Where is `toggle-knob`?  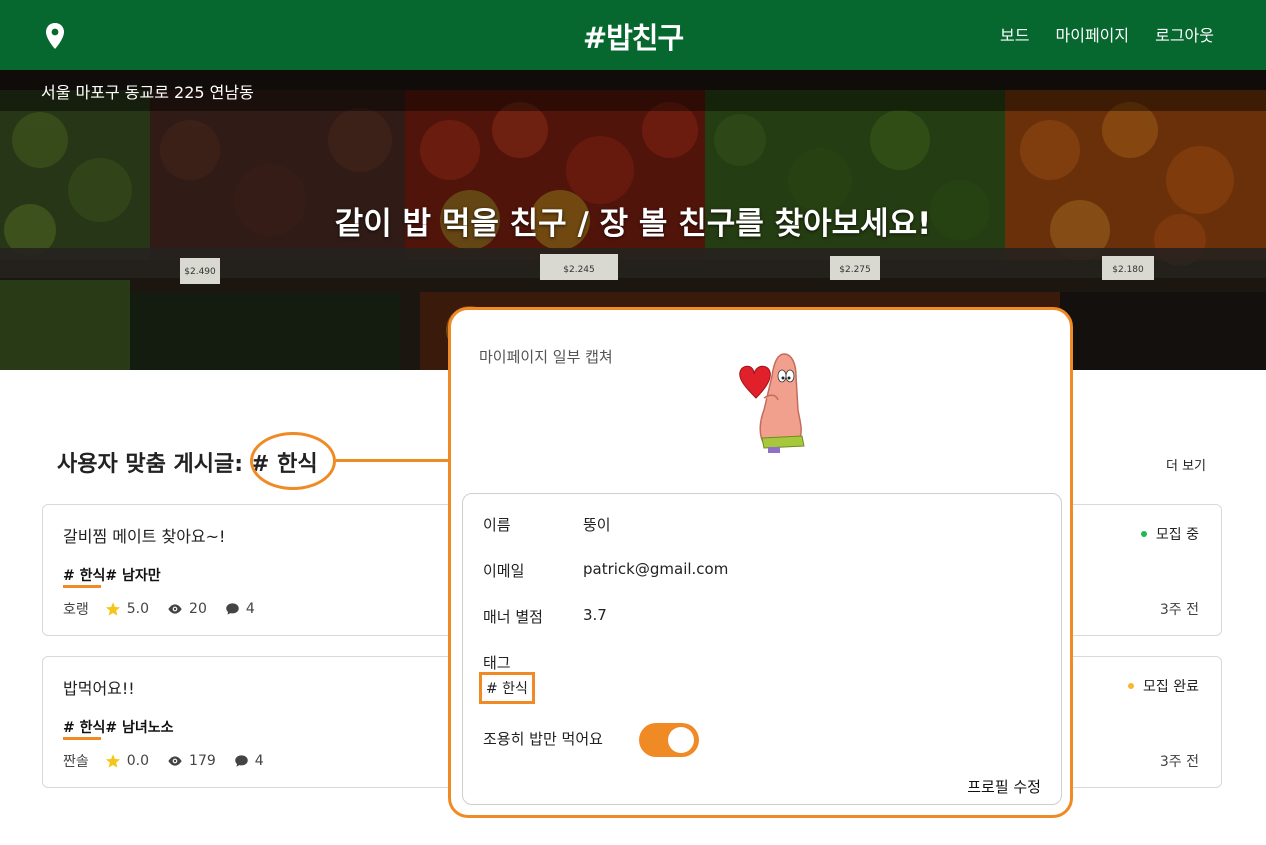 toggle-knob is located at coordinates (681, 740).